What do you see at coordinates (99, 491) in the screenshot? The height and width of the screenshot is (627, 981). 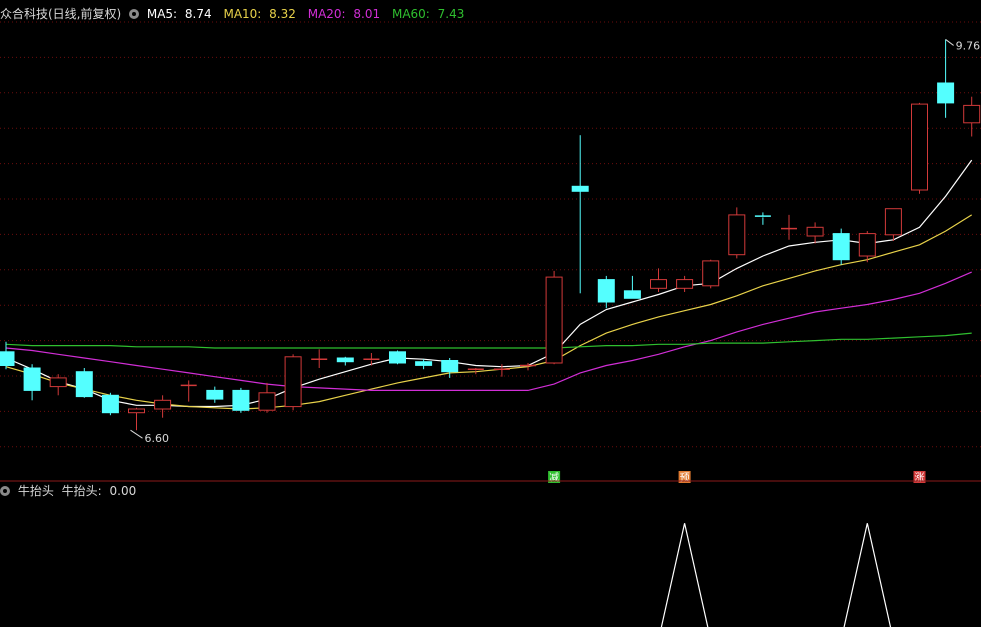 I see `indicator-value-label: 牛抬头: 0.00` at bounding box center [99, 491].